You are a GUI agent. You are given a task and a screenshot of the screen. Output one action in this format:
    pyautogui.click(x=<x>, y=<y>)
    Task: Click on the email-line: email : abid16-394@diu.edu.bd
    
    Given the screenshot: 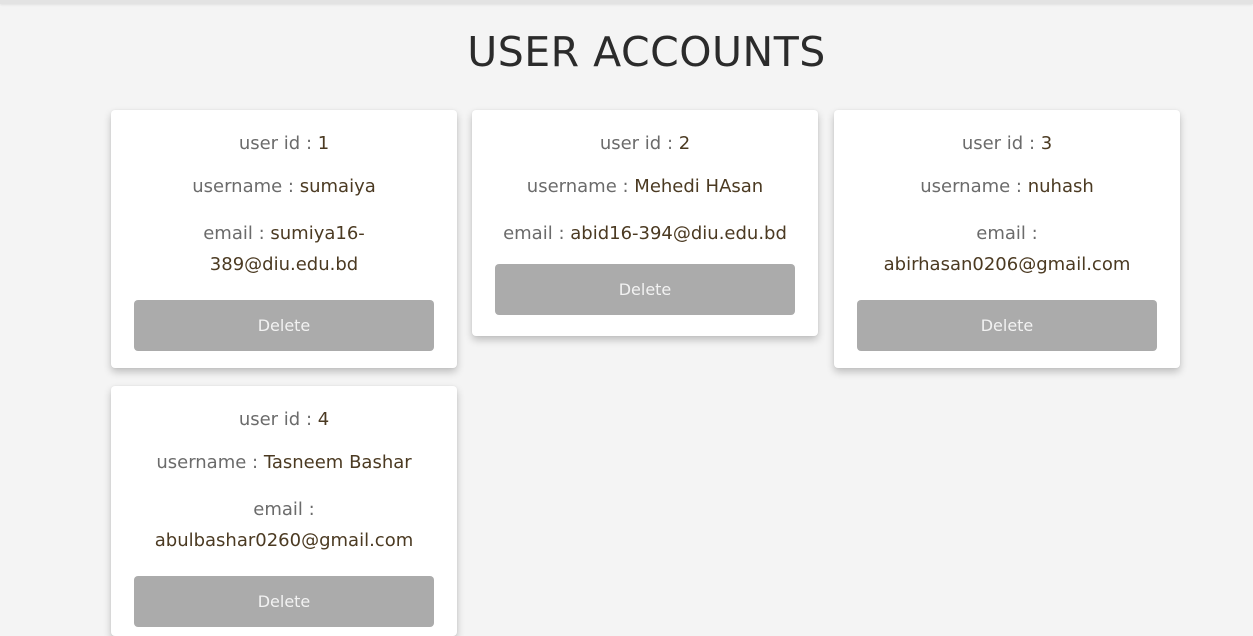 What is the action you would take?
    pyautogui.click(x=645, y=233)
    